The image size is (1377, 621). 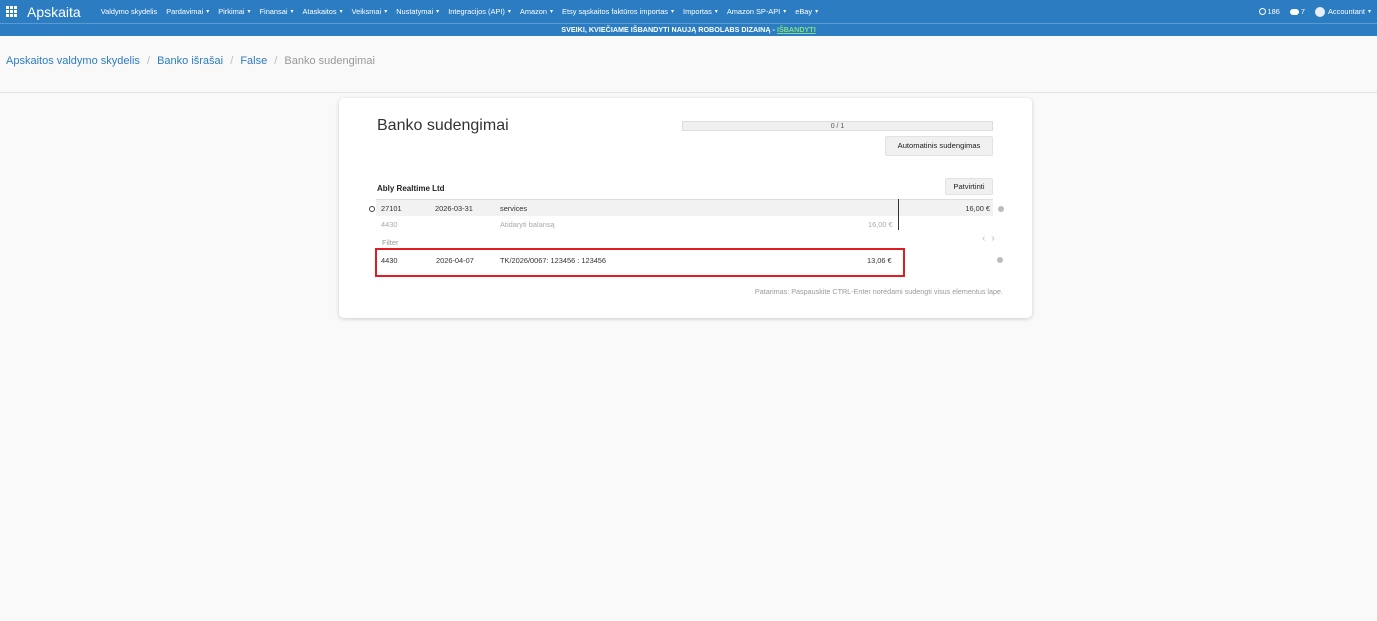 I want to click on chat-icon, so click(x=1294, y=11).